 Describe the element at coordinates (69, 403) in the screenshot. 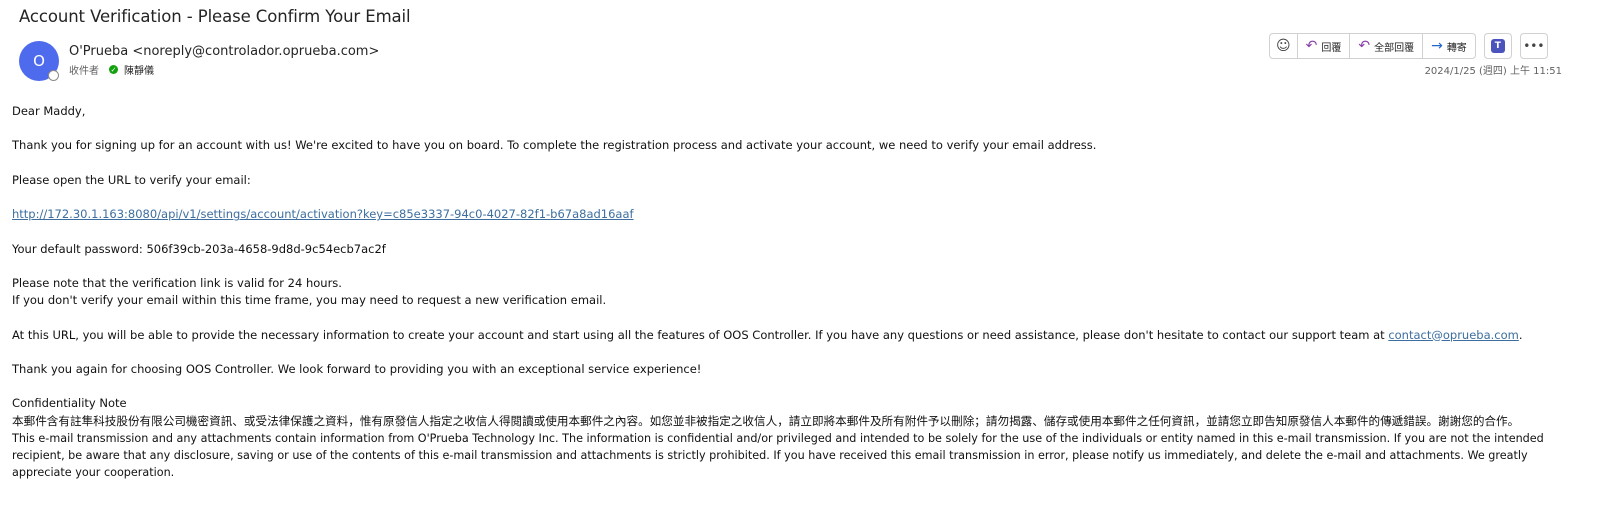

I see `confidentiality-title: Confidentiality Note` at that location.